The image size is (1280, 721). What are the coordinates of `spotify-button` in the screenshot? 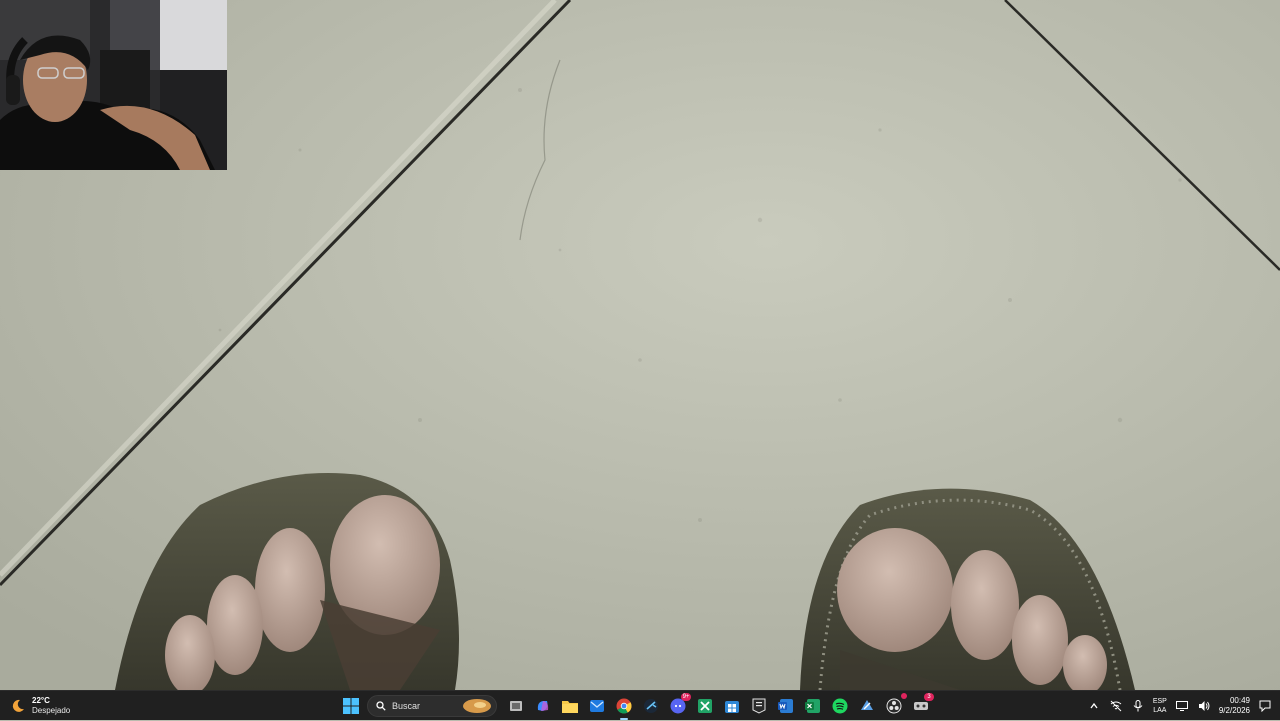 It's located at (840, 706).